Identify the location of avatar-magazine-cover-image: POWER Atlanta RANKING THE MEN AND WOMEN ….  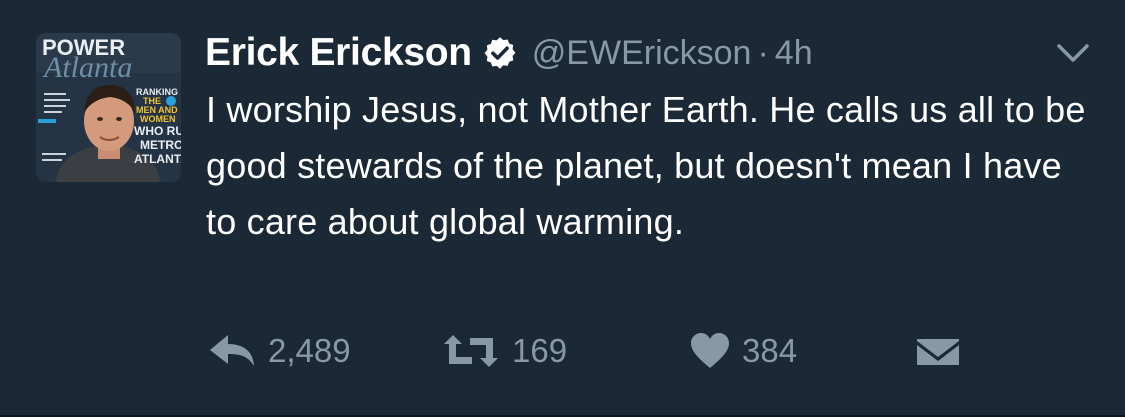
(108, 107).